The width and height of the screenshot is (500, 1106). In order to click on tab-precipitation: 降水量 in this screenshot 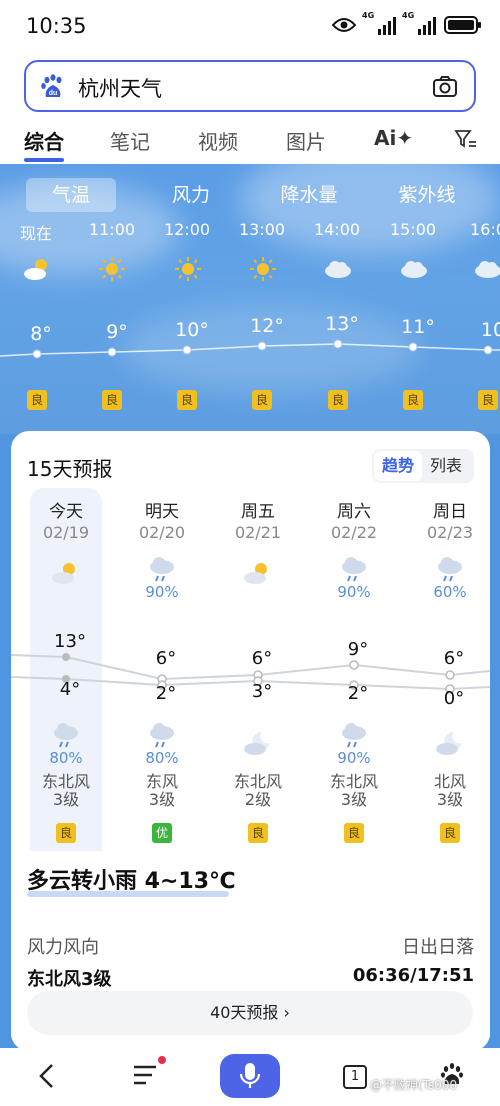, I will do `click(309, 195)`.